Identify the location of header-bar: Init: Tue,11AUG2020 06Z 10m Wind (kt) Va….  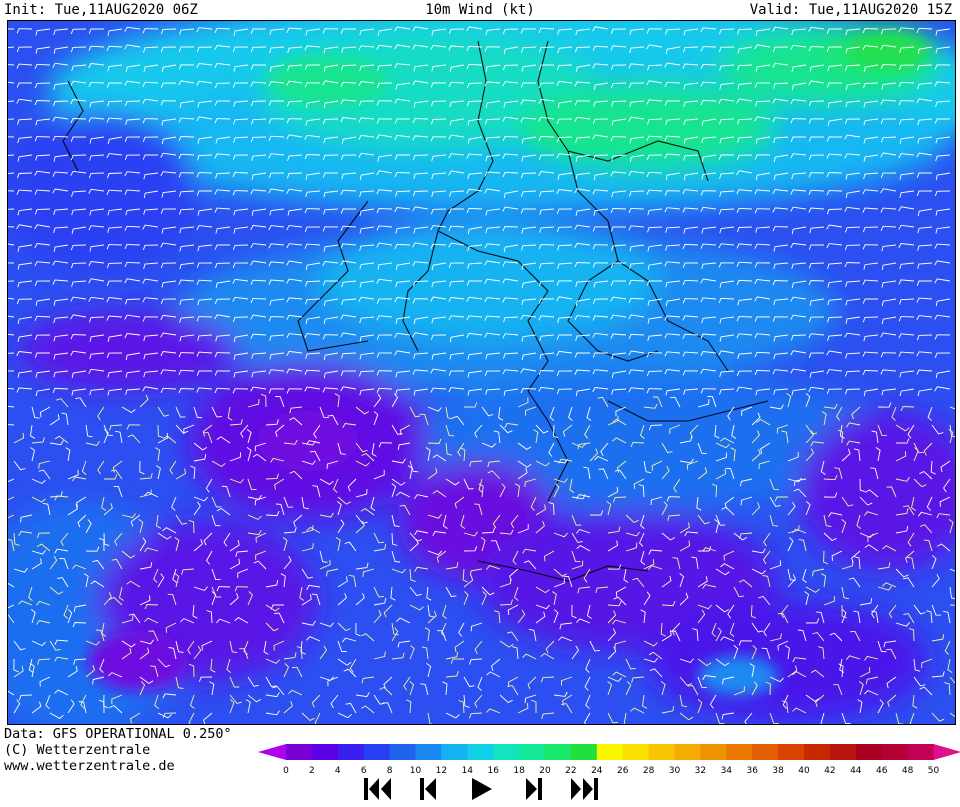
(480, 10).